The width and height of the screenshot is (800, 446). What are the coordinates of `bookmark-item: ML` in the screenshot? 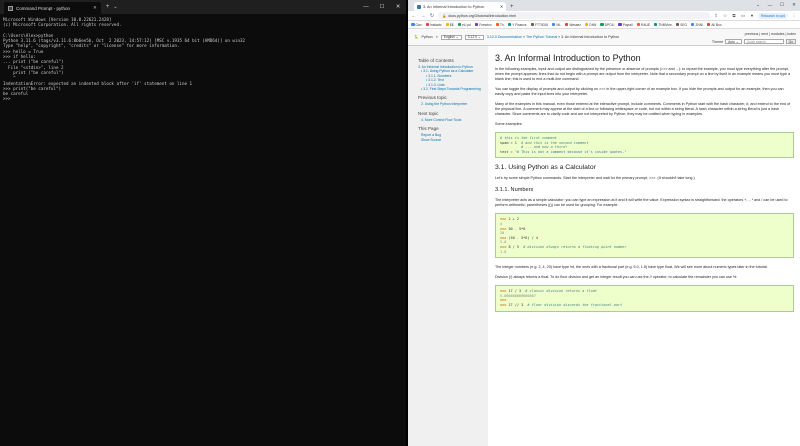 It's located at (556, 24).